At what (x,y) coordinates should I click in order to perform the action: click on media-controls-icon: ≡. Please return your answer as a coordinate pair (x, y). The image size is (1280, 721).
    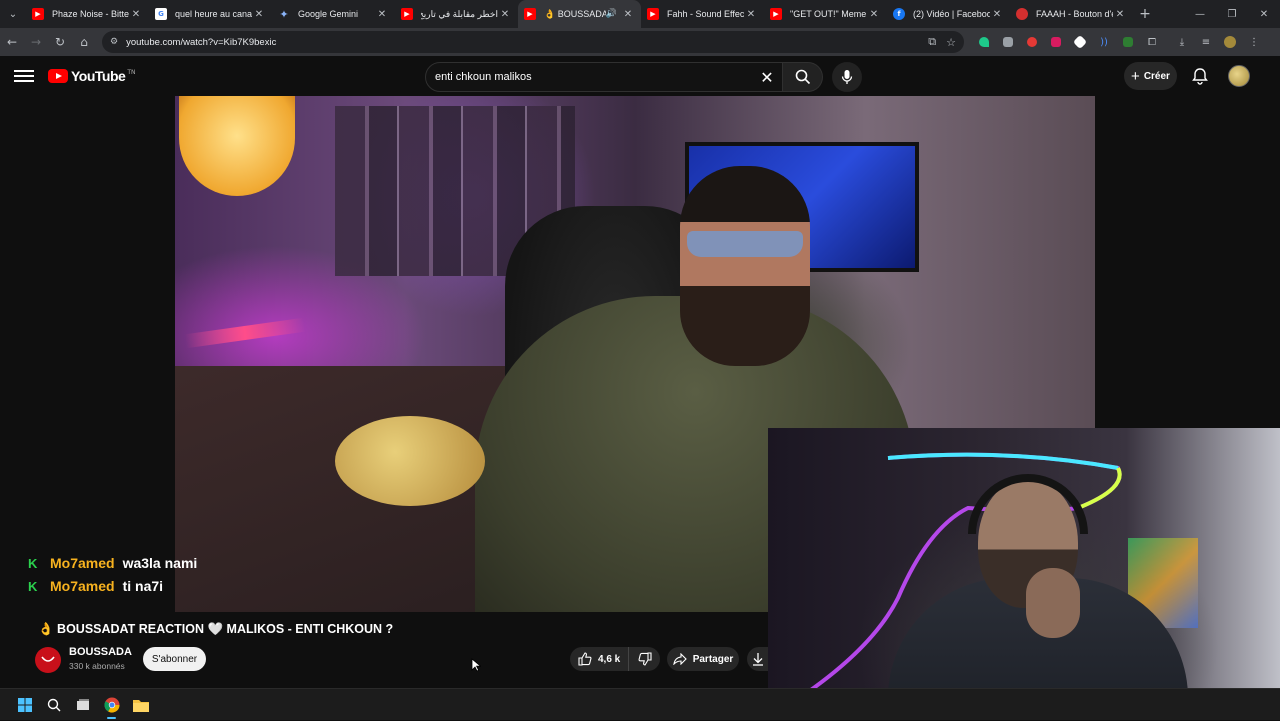
    Looking at the image, I should click on (1206, 42).